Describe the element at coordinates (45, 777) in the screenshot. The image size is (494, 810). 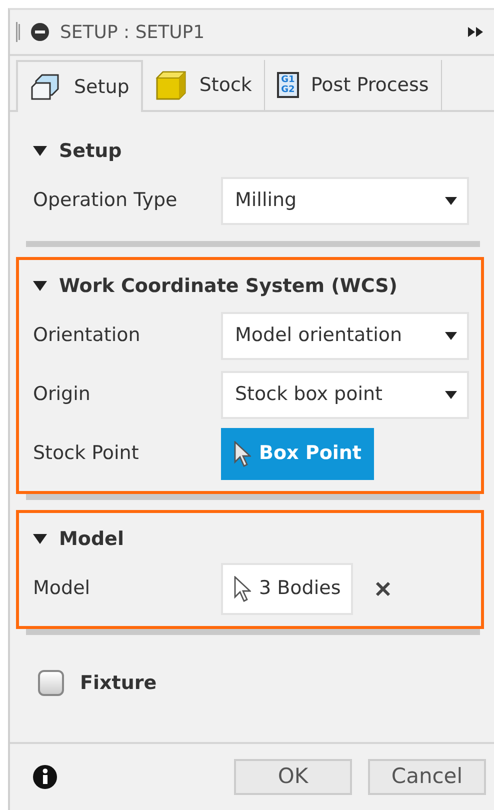
I see `info-icon` at that location.